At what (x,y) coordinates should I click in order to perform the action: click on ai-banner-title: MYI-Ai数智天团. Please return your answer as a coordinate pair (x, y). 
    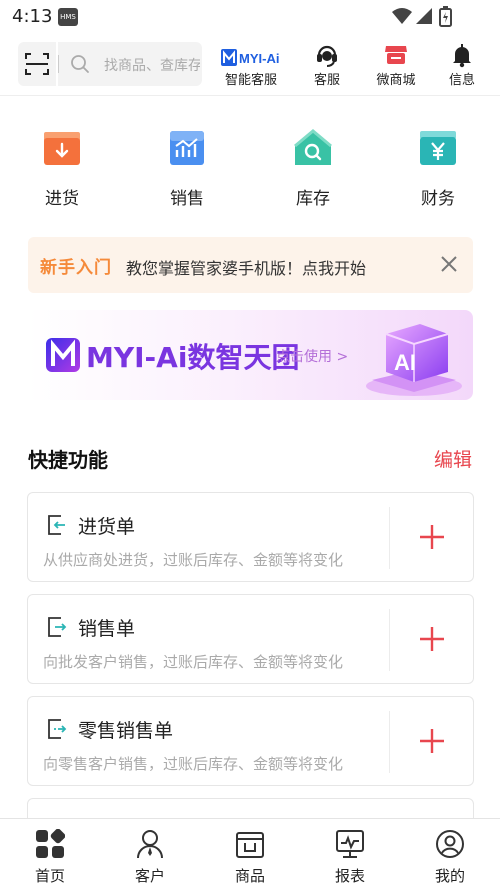
    Looking at the image, I should click on (193, 357).